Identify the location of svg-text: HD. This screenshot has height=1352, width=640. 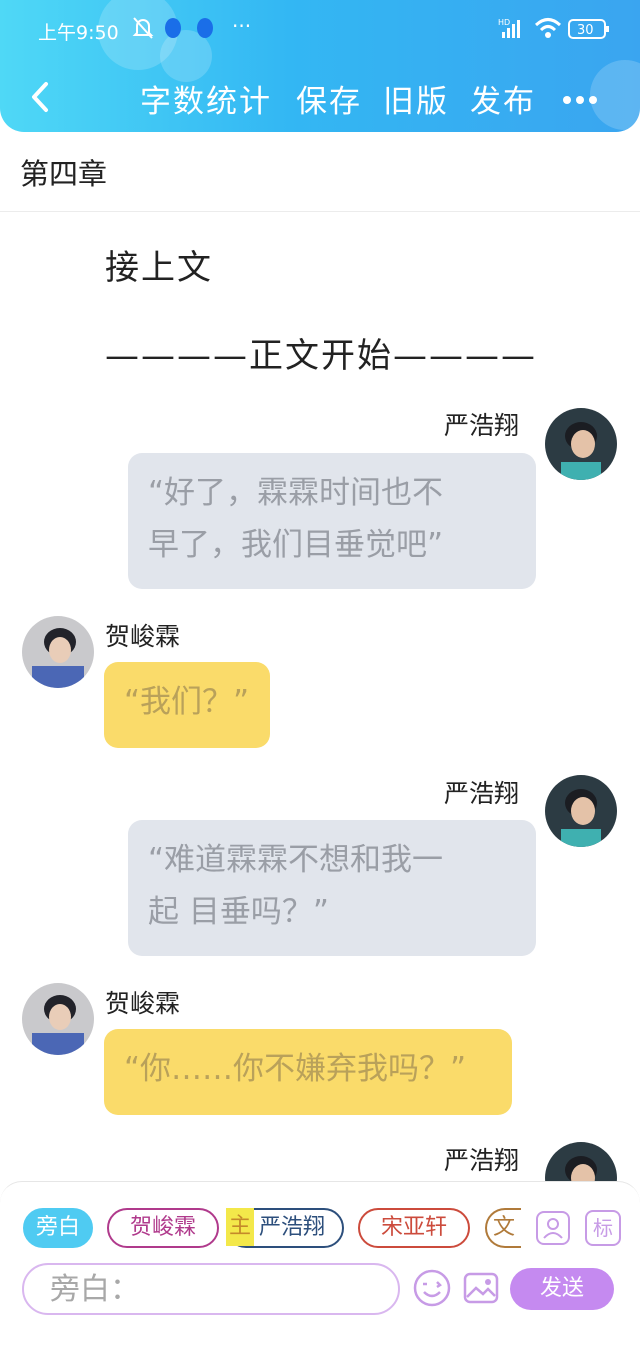
(504, 22).